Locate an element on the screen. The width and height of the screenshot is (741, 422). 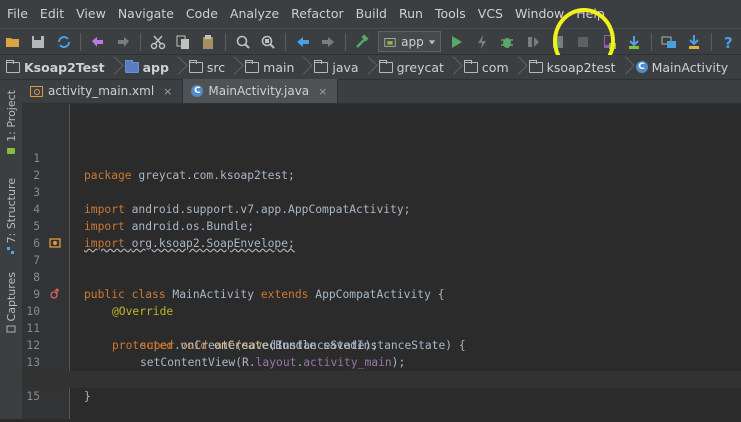
breadcrumb-project: Ksoap2Test is located at coordinates (55, 67).